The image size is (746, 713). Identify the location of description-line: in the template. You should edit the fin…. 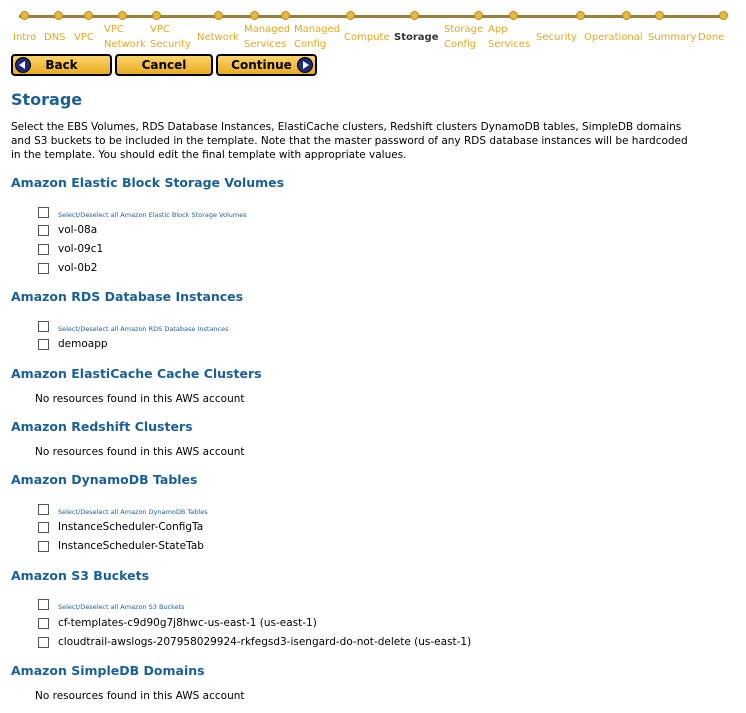
(209, 155).